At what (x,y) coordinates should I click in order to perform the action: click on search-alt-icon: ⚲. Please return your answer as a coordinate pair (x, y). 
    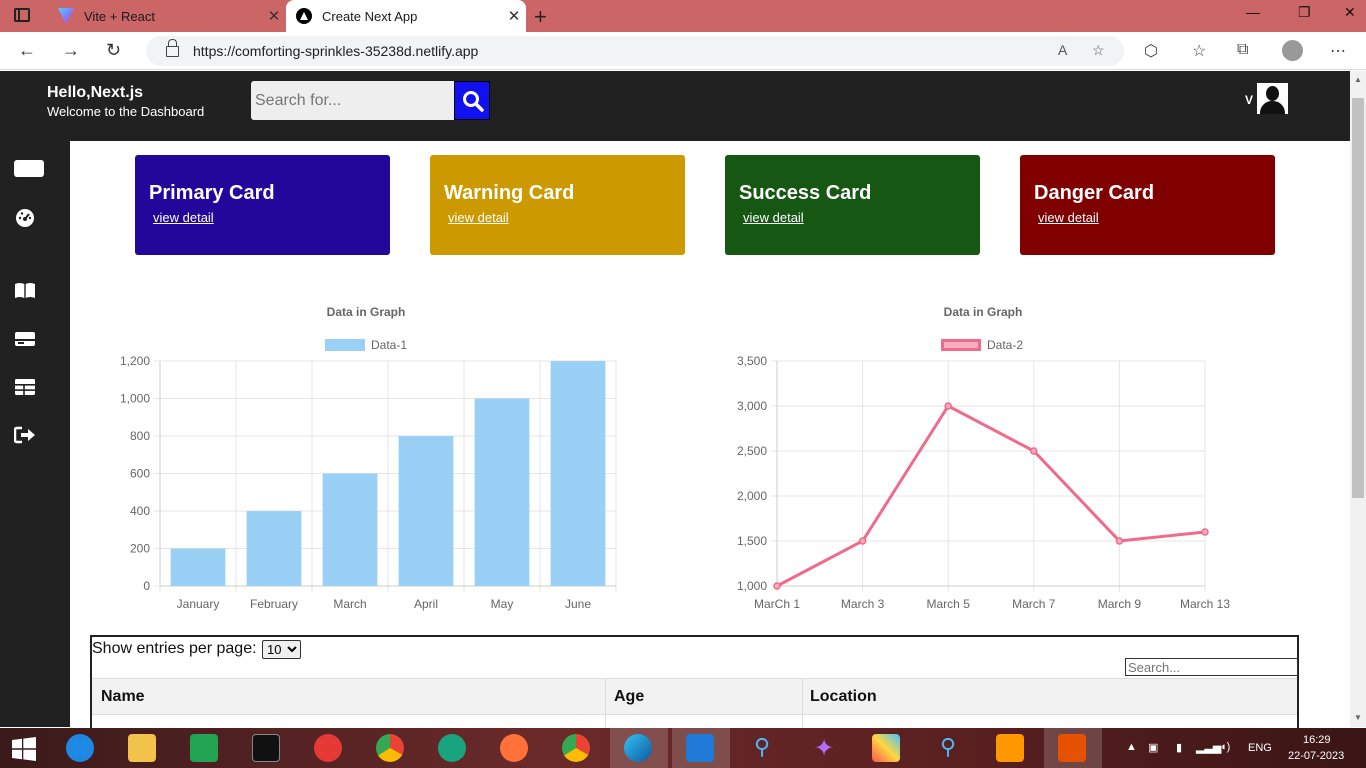
    Looking at the image, I should click on (948, 748).